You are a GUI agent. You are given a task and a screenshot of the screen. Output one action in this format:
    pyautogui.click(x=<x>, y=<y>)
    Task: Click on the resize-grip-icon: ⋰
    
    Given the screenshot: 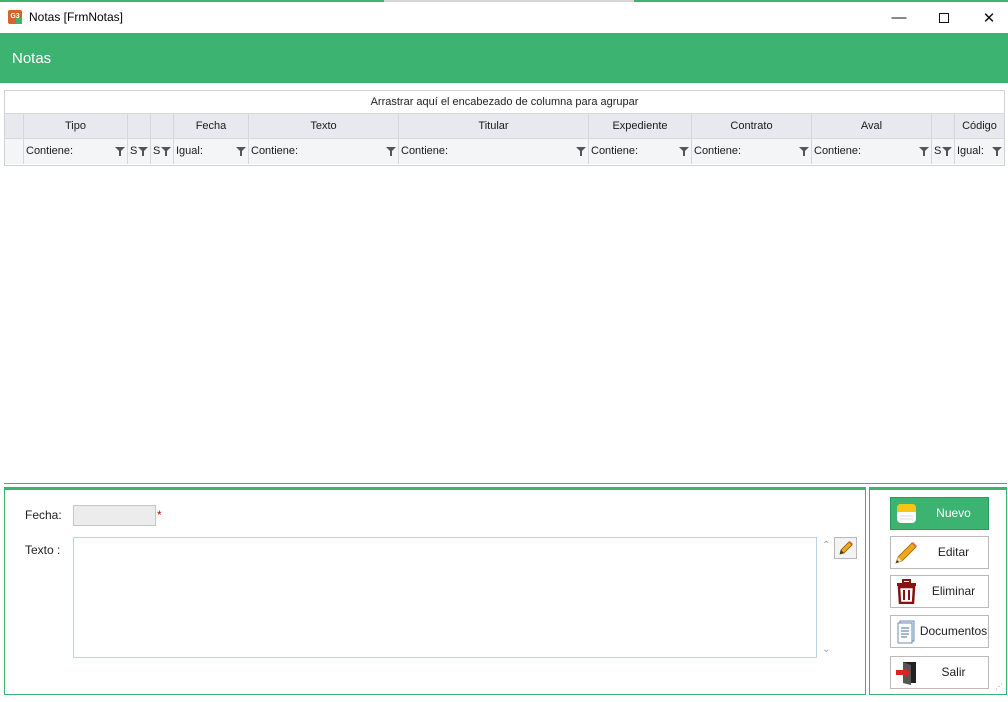 What is the action you would take?
    pyautogui.click(x=999, y=686)
    